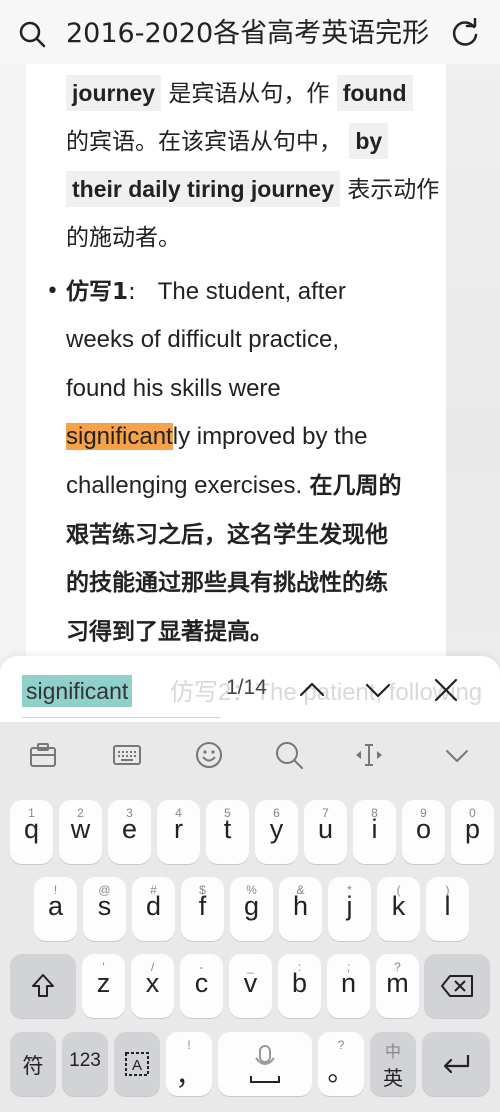 Image resolution: width=500 pixels, height=1112 pixels. What do you see at coordinates (43, 755) in the screenshot?
I see `clipboard-icon` at bounding box center [43, 755].